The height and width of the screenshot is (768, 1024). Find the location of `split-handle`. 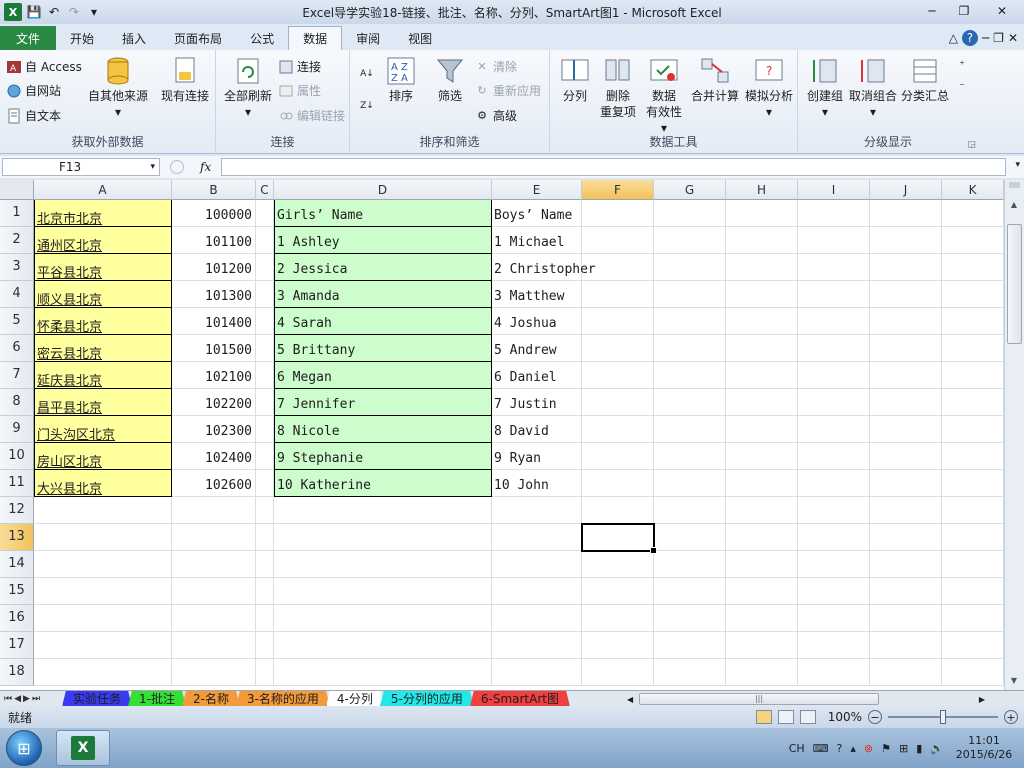

split-handle is located at coordinates (1014, 185).